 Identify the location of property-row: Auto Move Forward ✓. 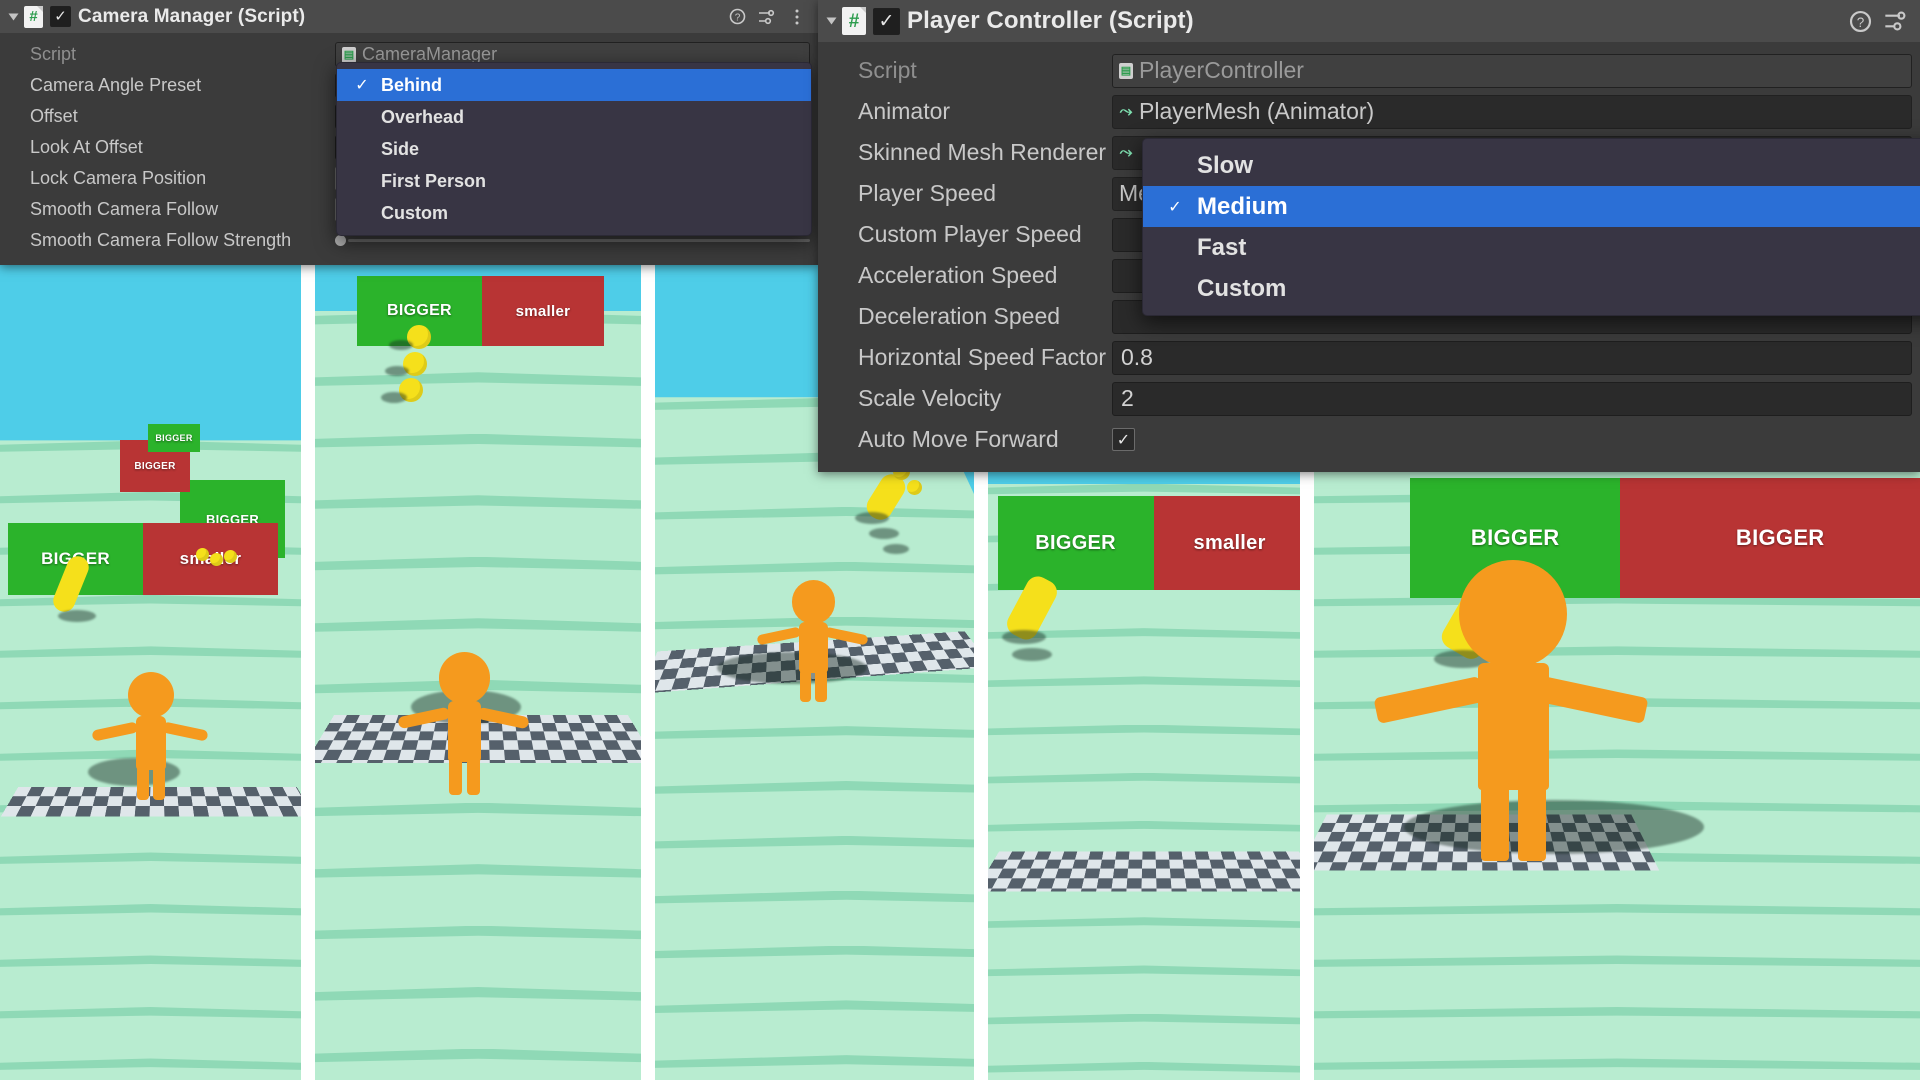
(1369, 439).